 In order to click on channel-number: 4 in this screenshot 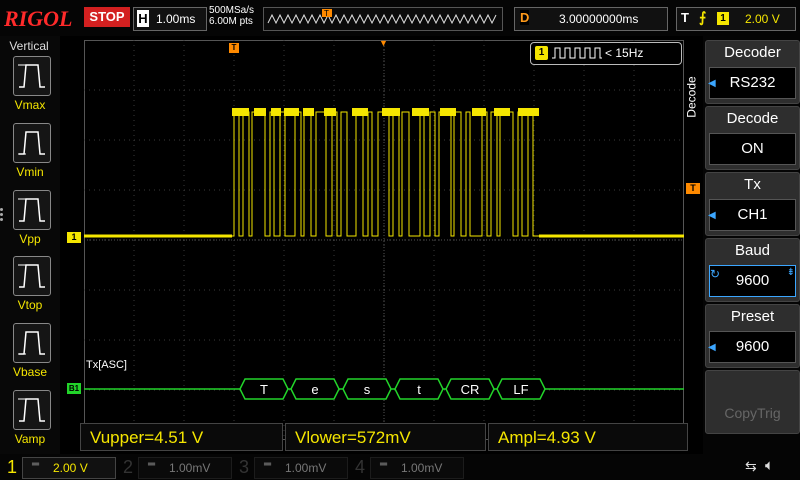, I will do `click(359, 467)`.